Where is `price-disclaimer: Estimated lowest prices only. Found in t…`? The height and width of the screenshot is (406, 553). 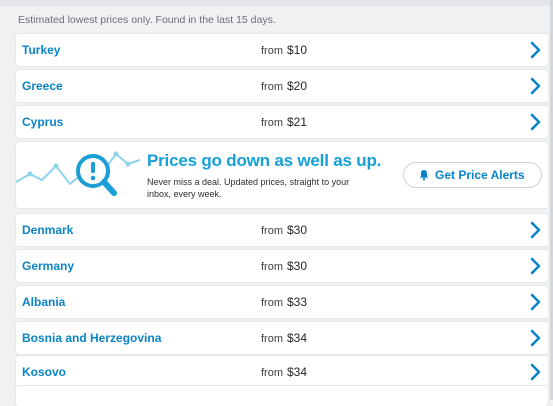
price-disclaimer: Estimated lowest prices only. Found in t… is located at coordinates (147, 20).